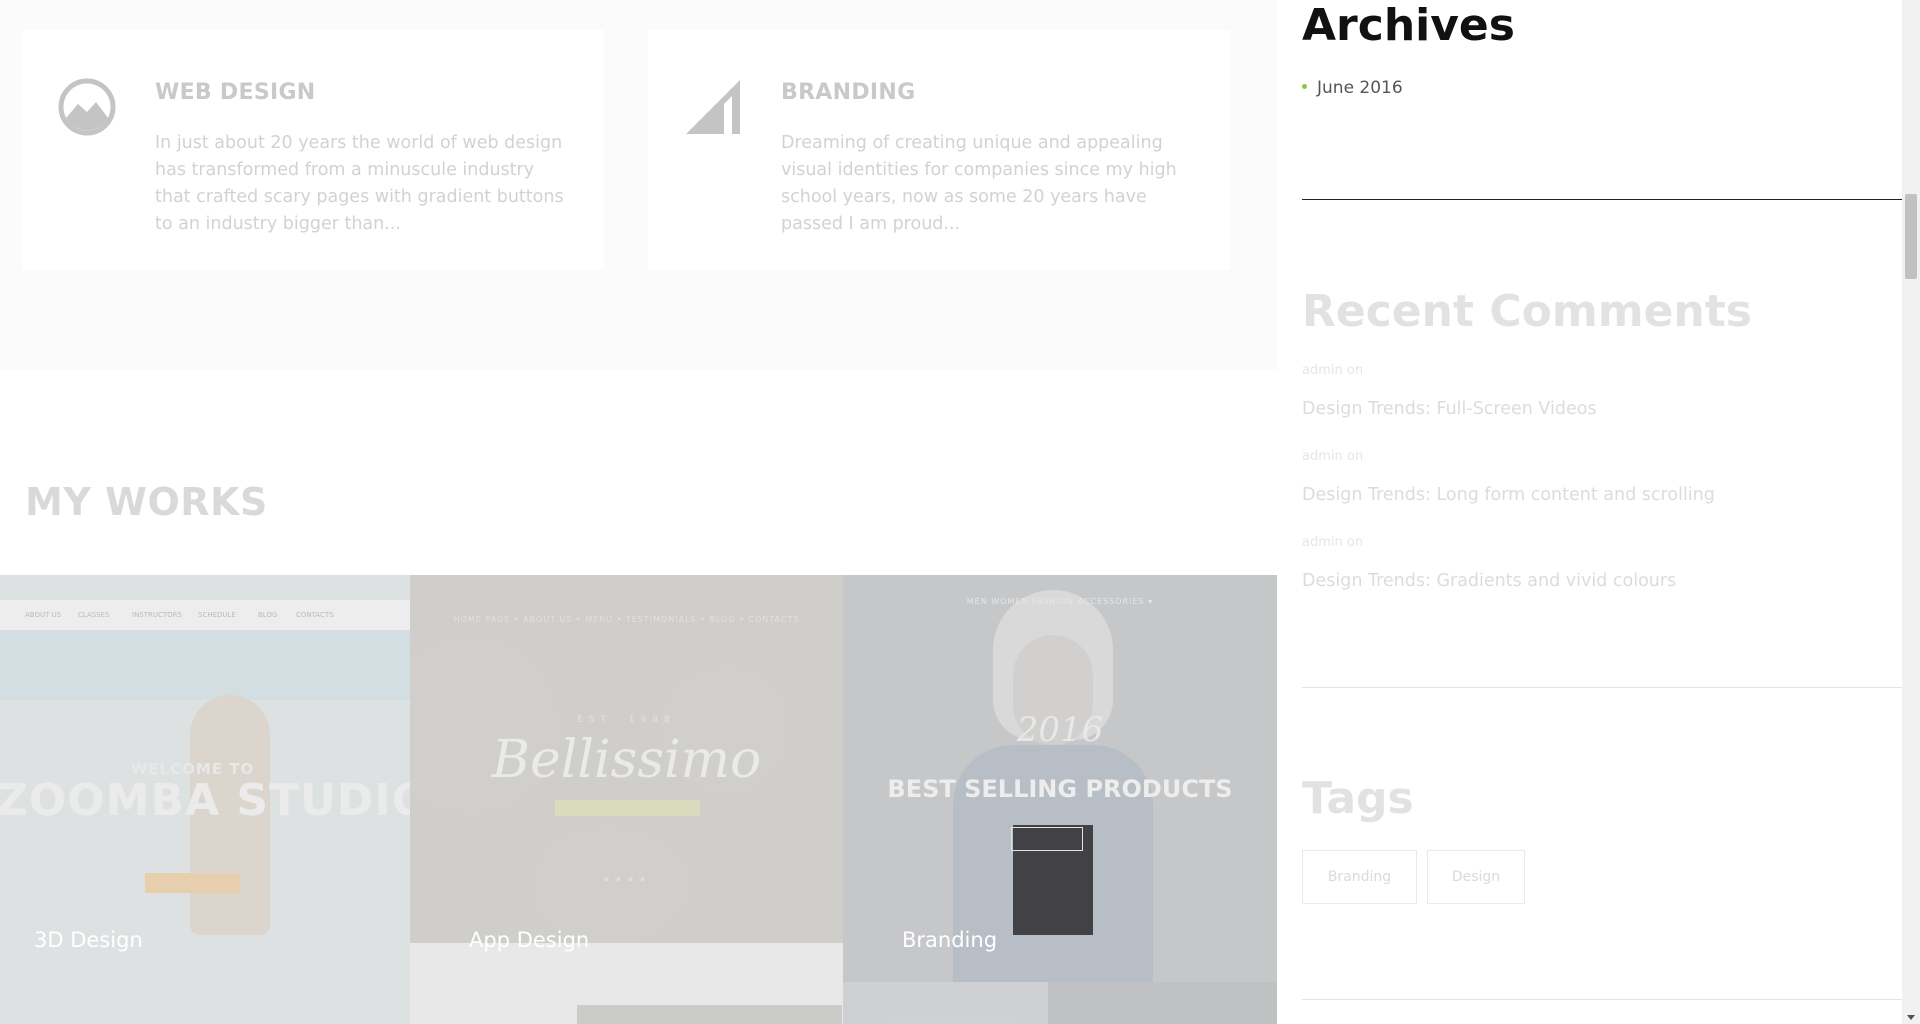 The image size is (1920, 1024). Describe the element at coordinates (1408, 25) in the screenshot. I see `archives-title: Archives` at that location.